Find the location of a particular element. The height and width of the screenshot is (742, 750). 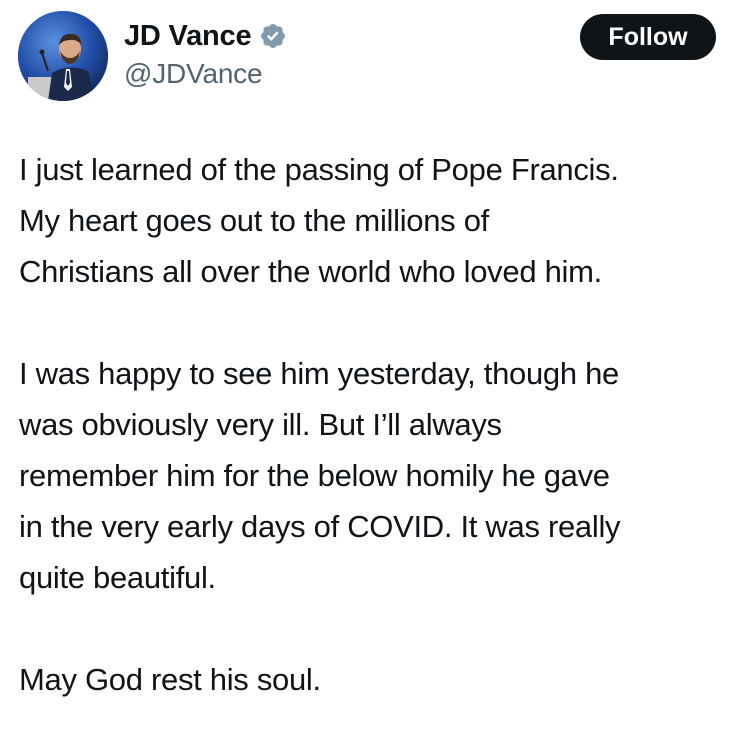

tweet-line: May God rest his soul. is located at coordinates (170, 679).